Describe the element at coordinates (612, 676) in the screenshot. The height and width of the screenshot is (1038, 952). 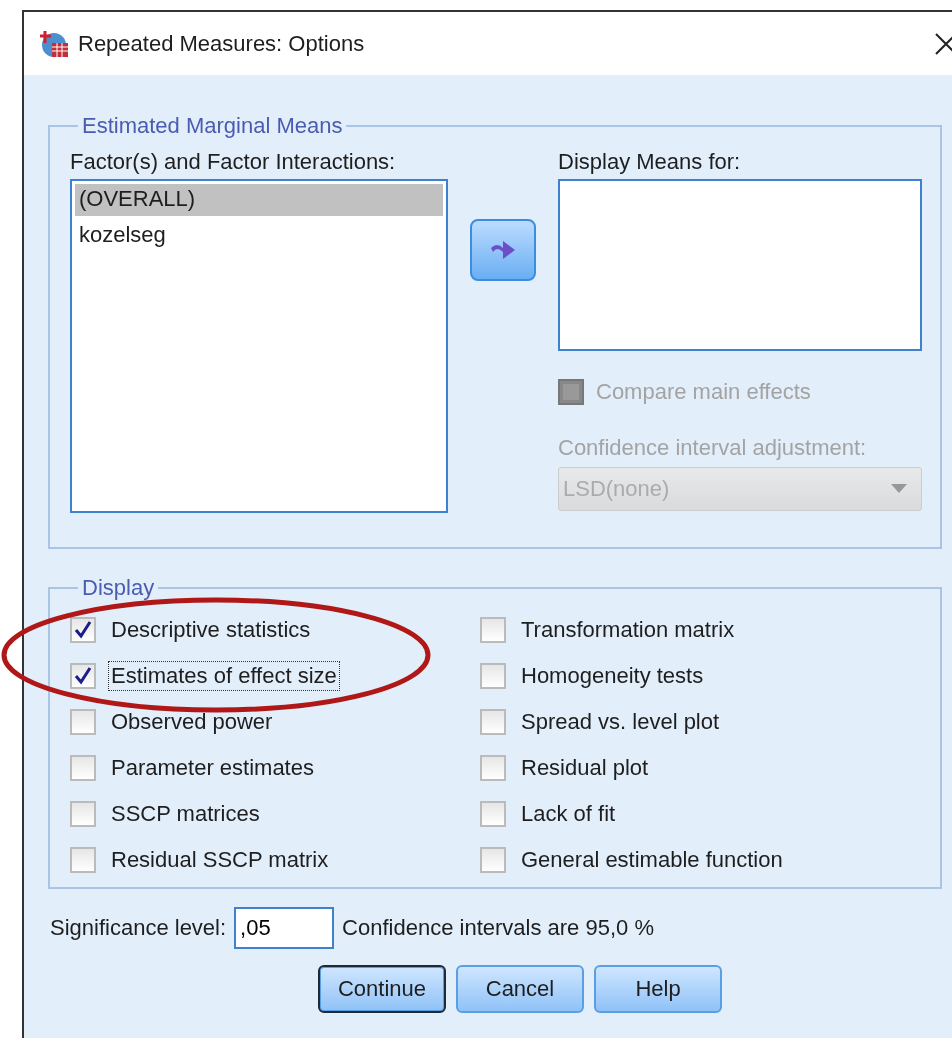
I see `option-label: Homogeneity tests` at that location.